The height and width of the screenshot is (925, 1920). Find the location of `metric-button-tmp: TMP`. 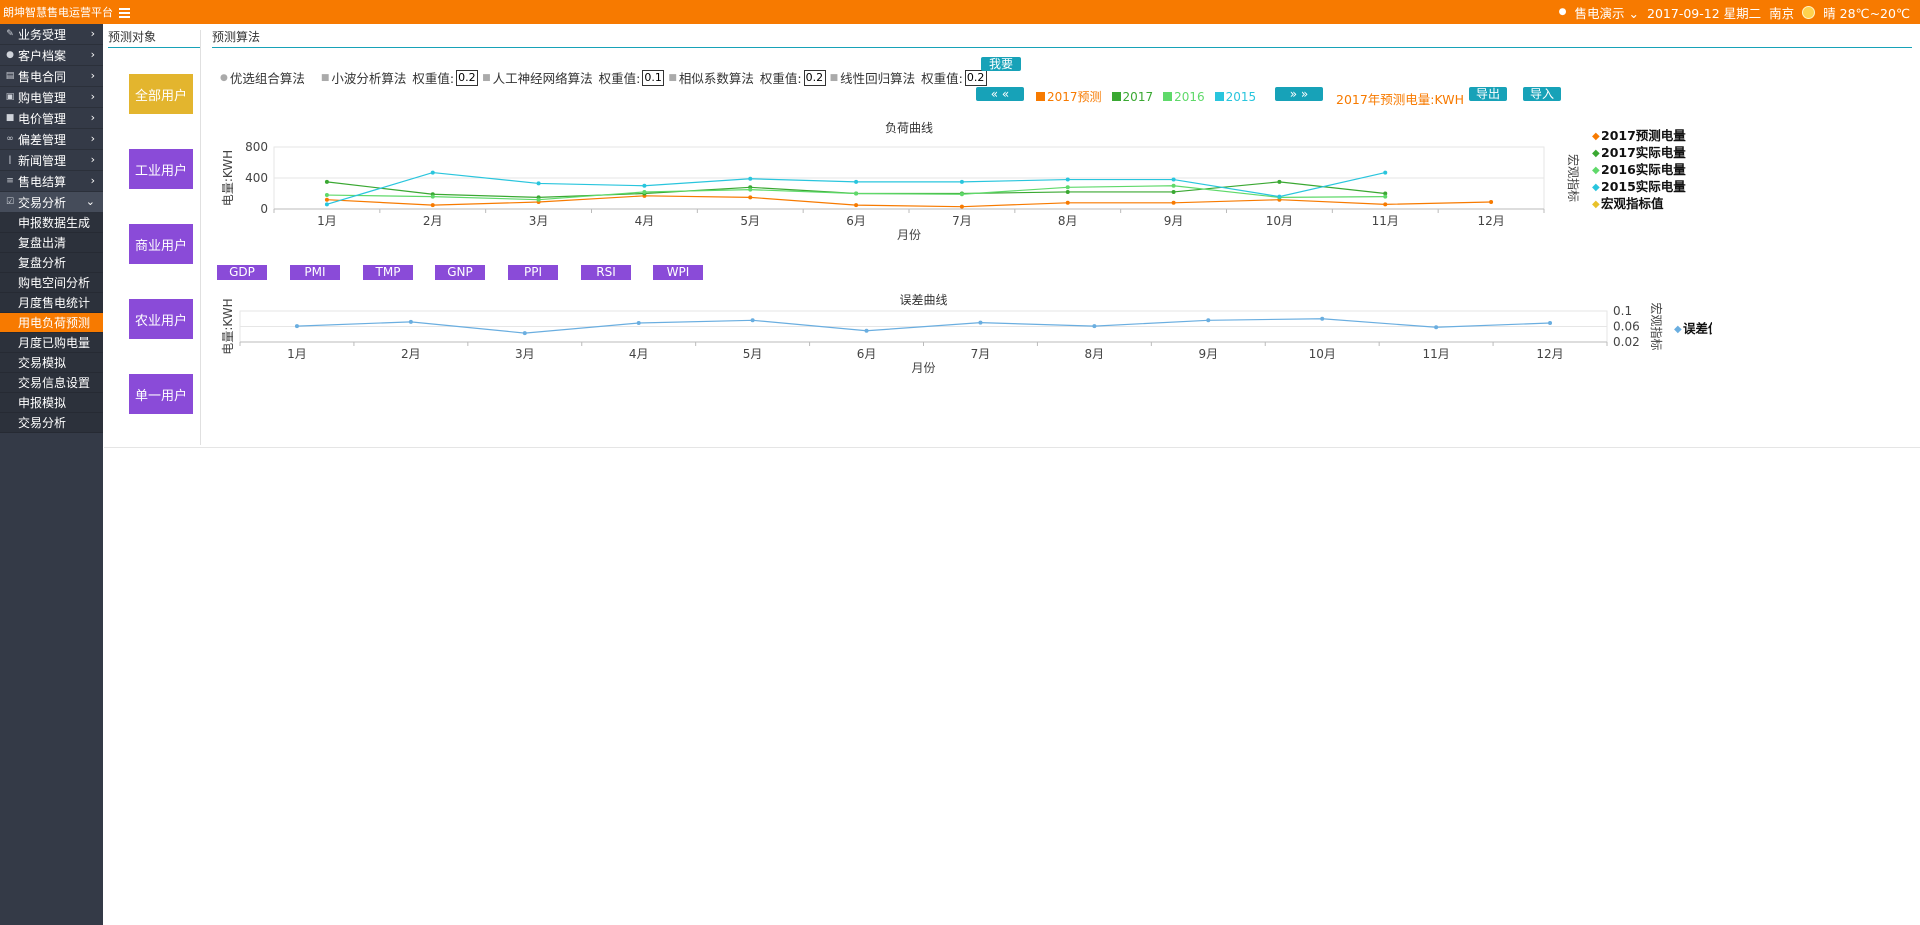

metric-button-tmp: TMP is located at coordinates (388, 272).